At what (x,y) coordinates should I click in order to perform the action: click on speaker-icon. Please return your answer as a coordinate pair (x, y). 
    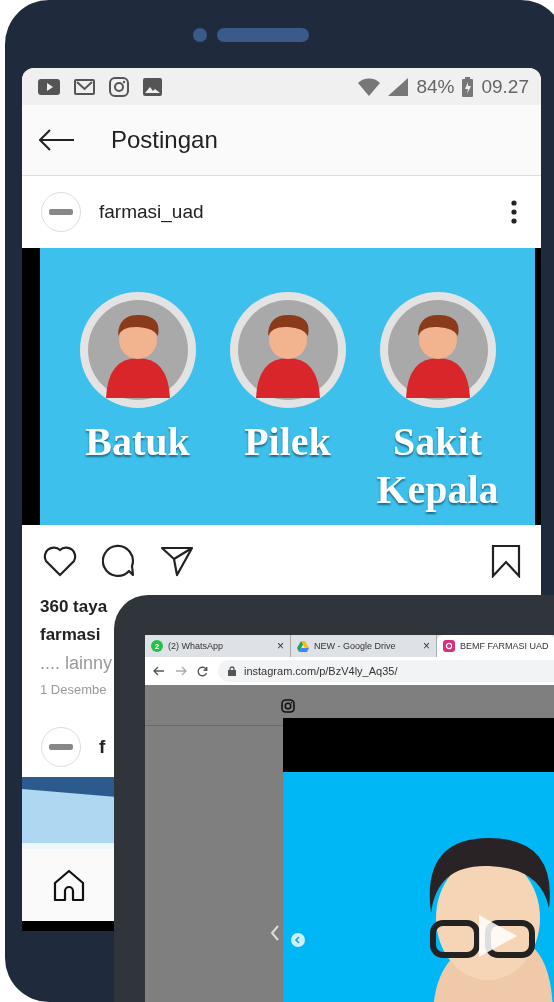
    Looking at the image, I should click on (263, 35).